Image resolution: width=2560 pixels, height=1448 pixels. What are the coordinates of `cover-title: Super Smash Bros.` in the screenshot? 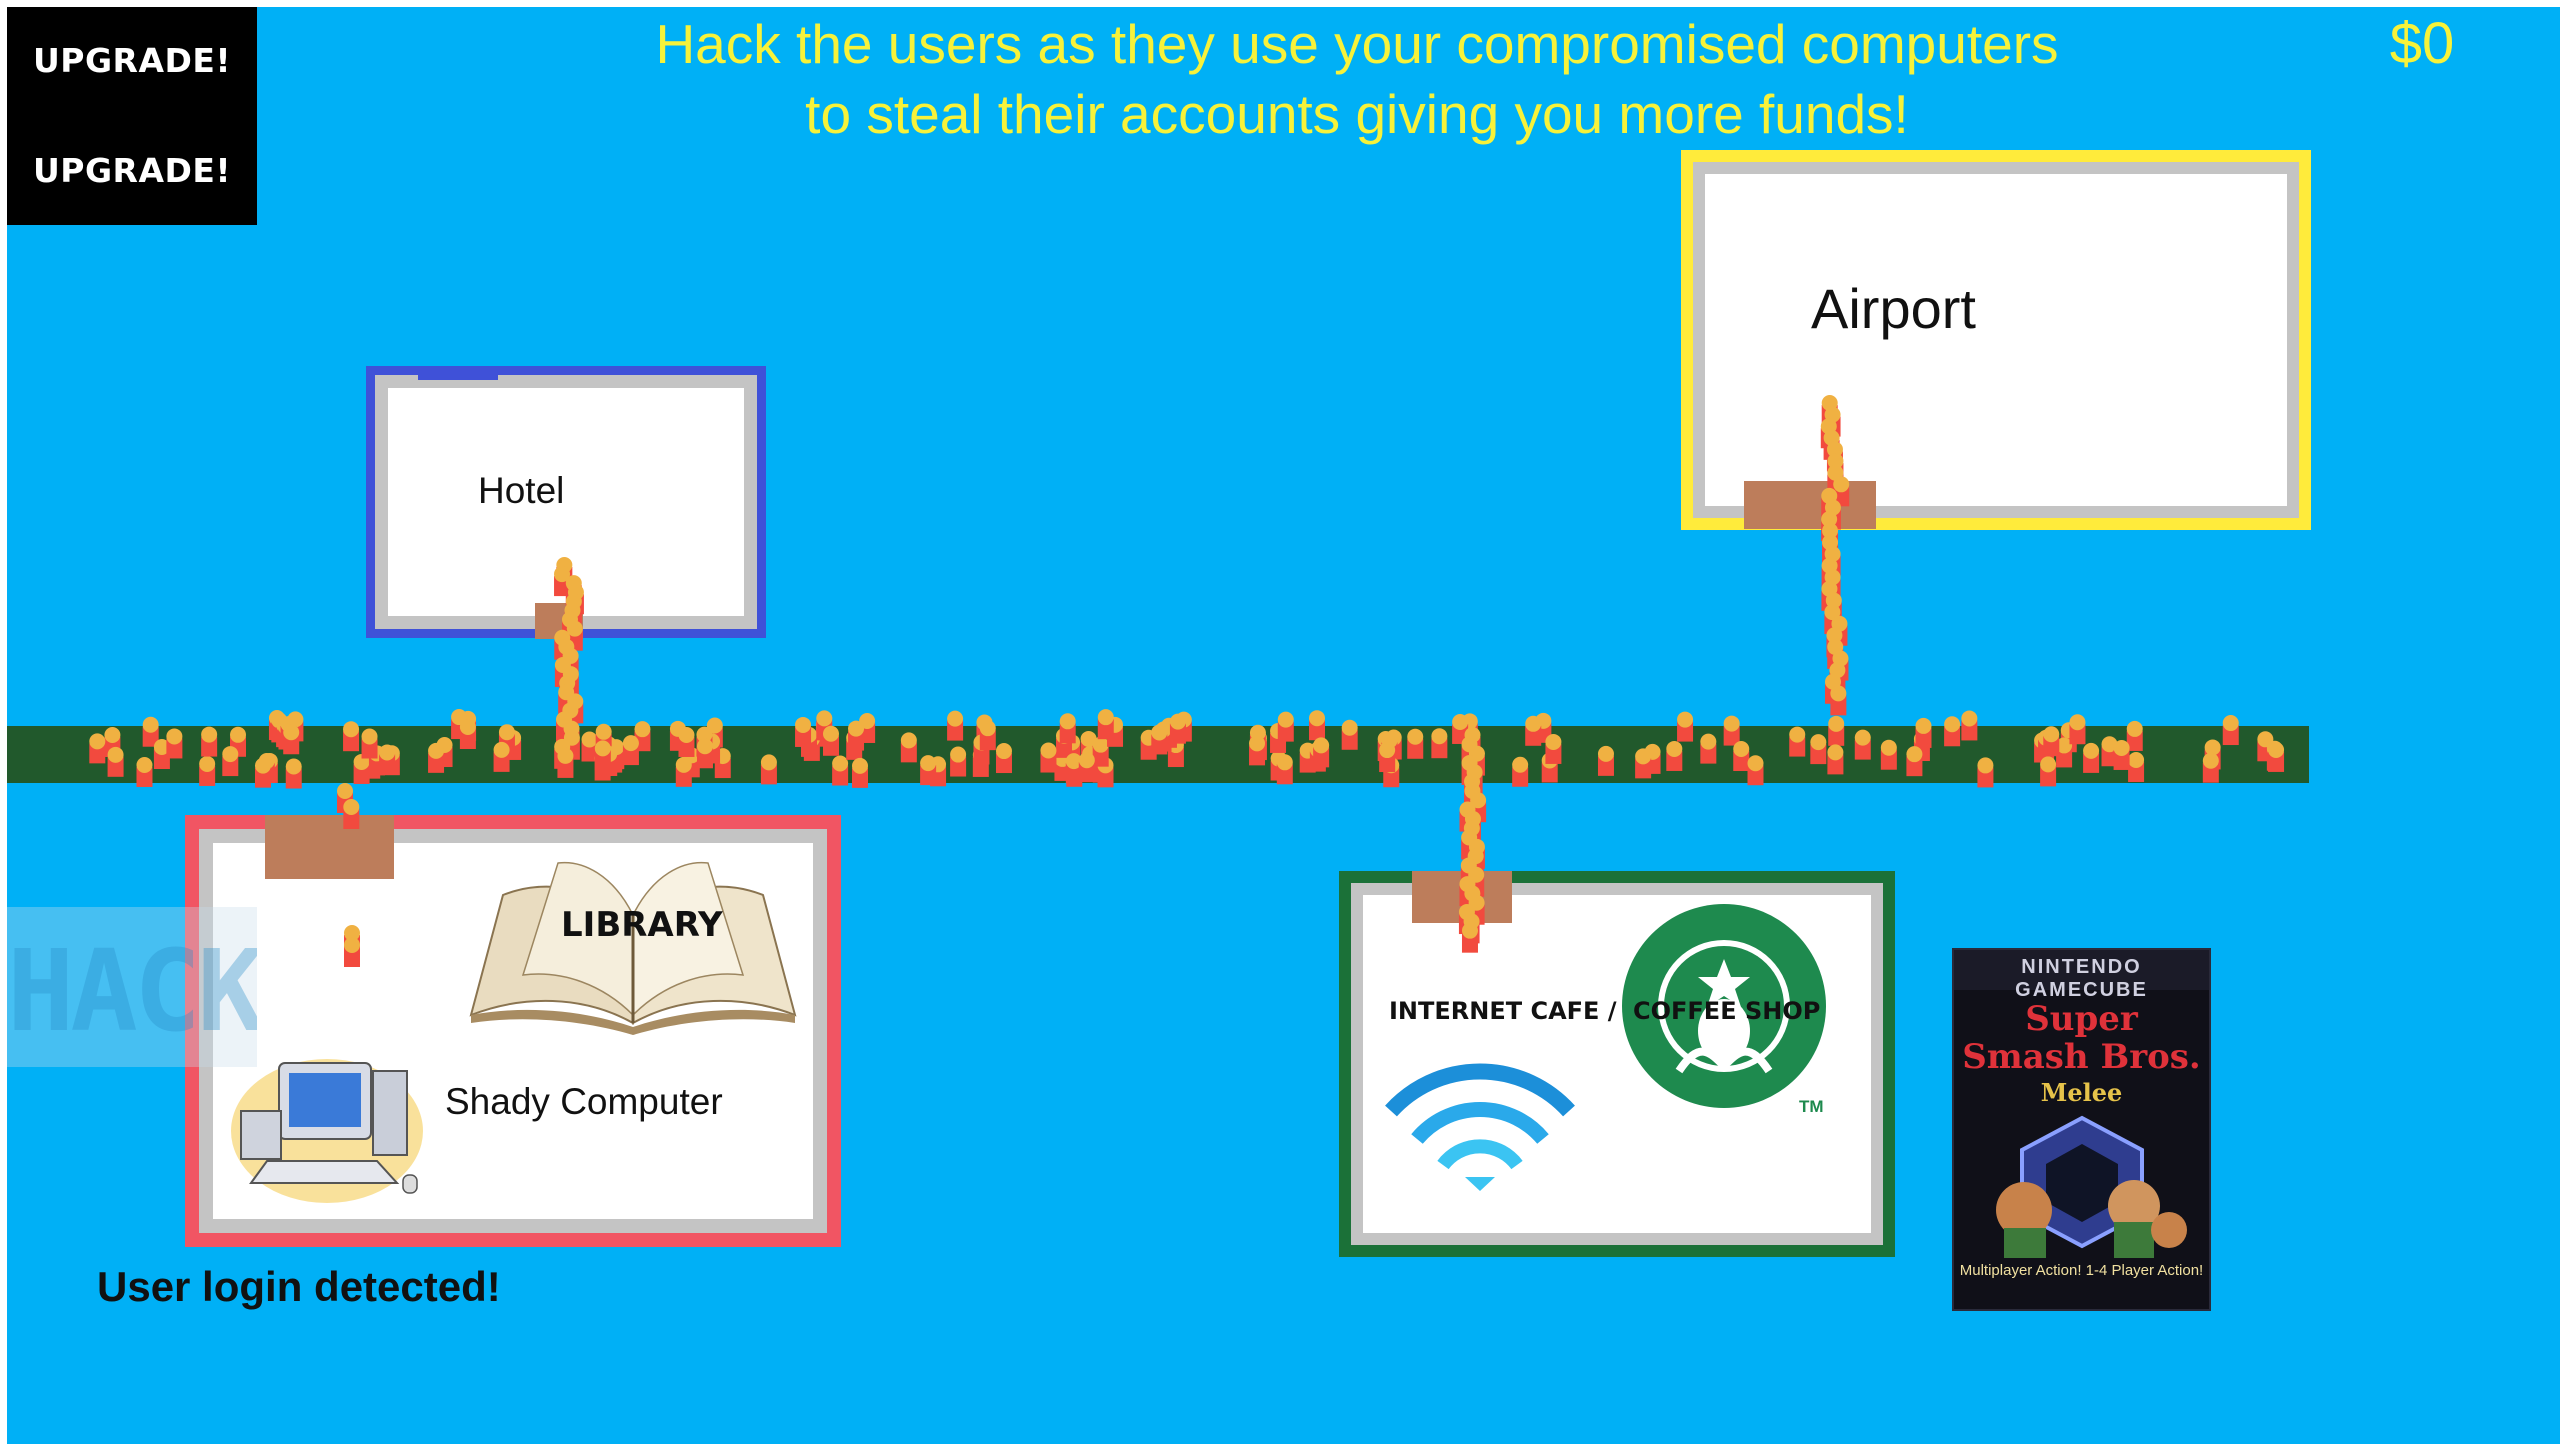 It's located at (2081, 1038).